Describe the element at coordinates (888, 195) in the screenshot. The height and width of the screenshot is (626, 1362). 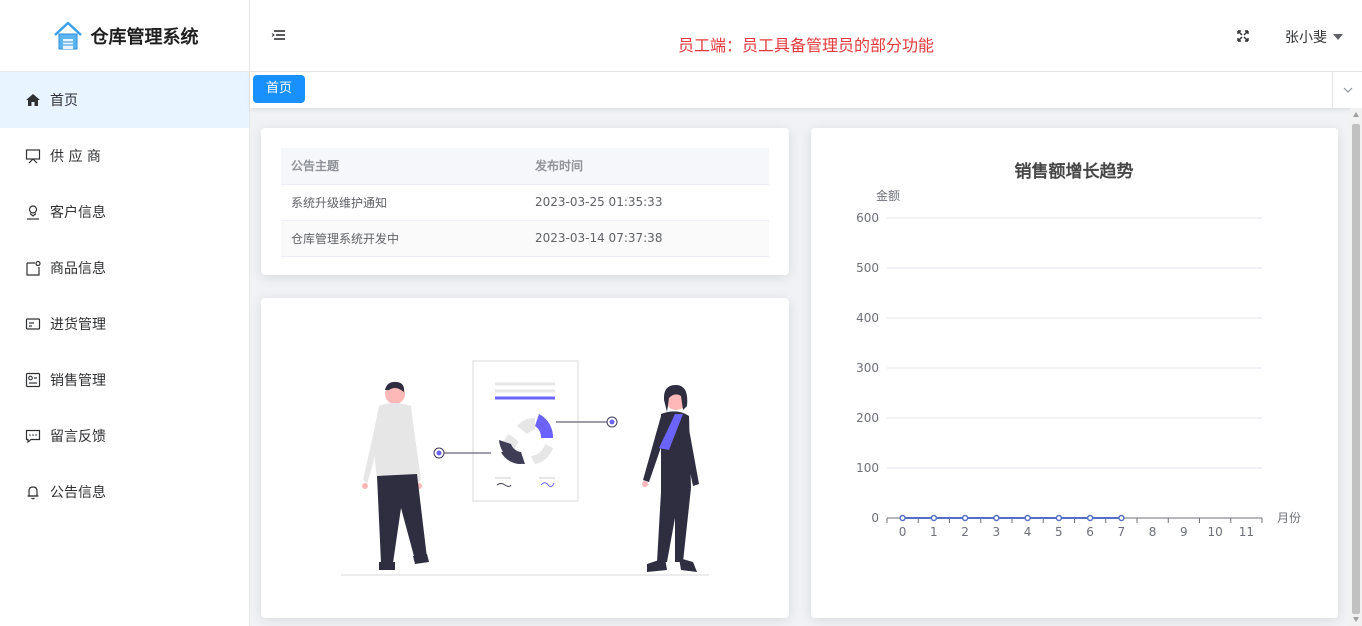
I see `y-axis-label: 金额` at that location.